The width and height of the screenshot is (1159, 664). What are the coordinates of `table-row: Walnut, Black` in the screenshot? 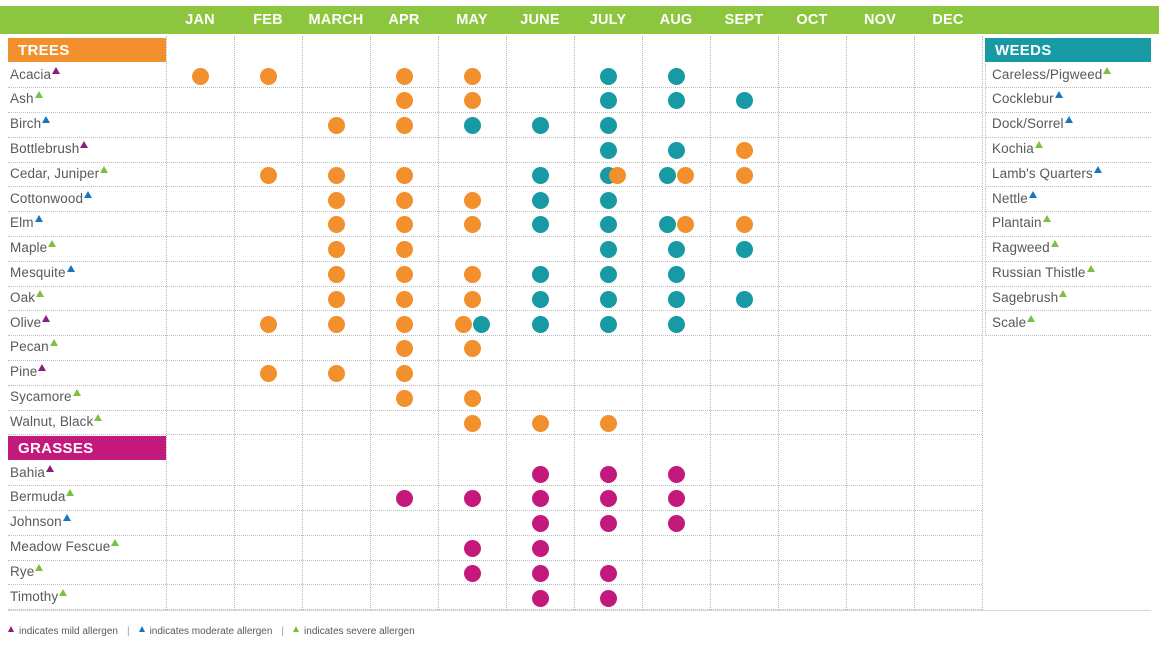 It's located at (495, 423).